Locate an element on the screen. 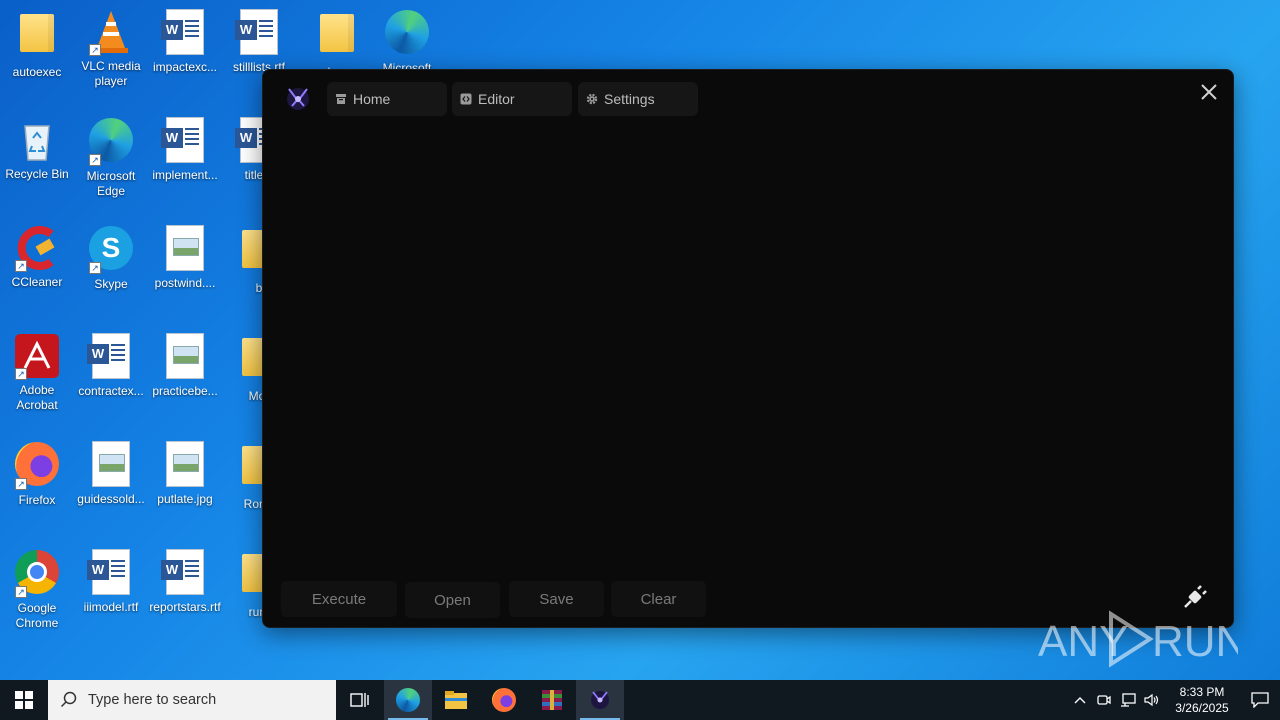 This screenshot has width=1280, height=720. tab-editor: Editor is located at coordinates (512, 99).